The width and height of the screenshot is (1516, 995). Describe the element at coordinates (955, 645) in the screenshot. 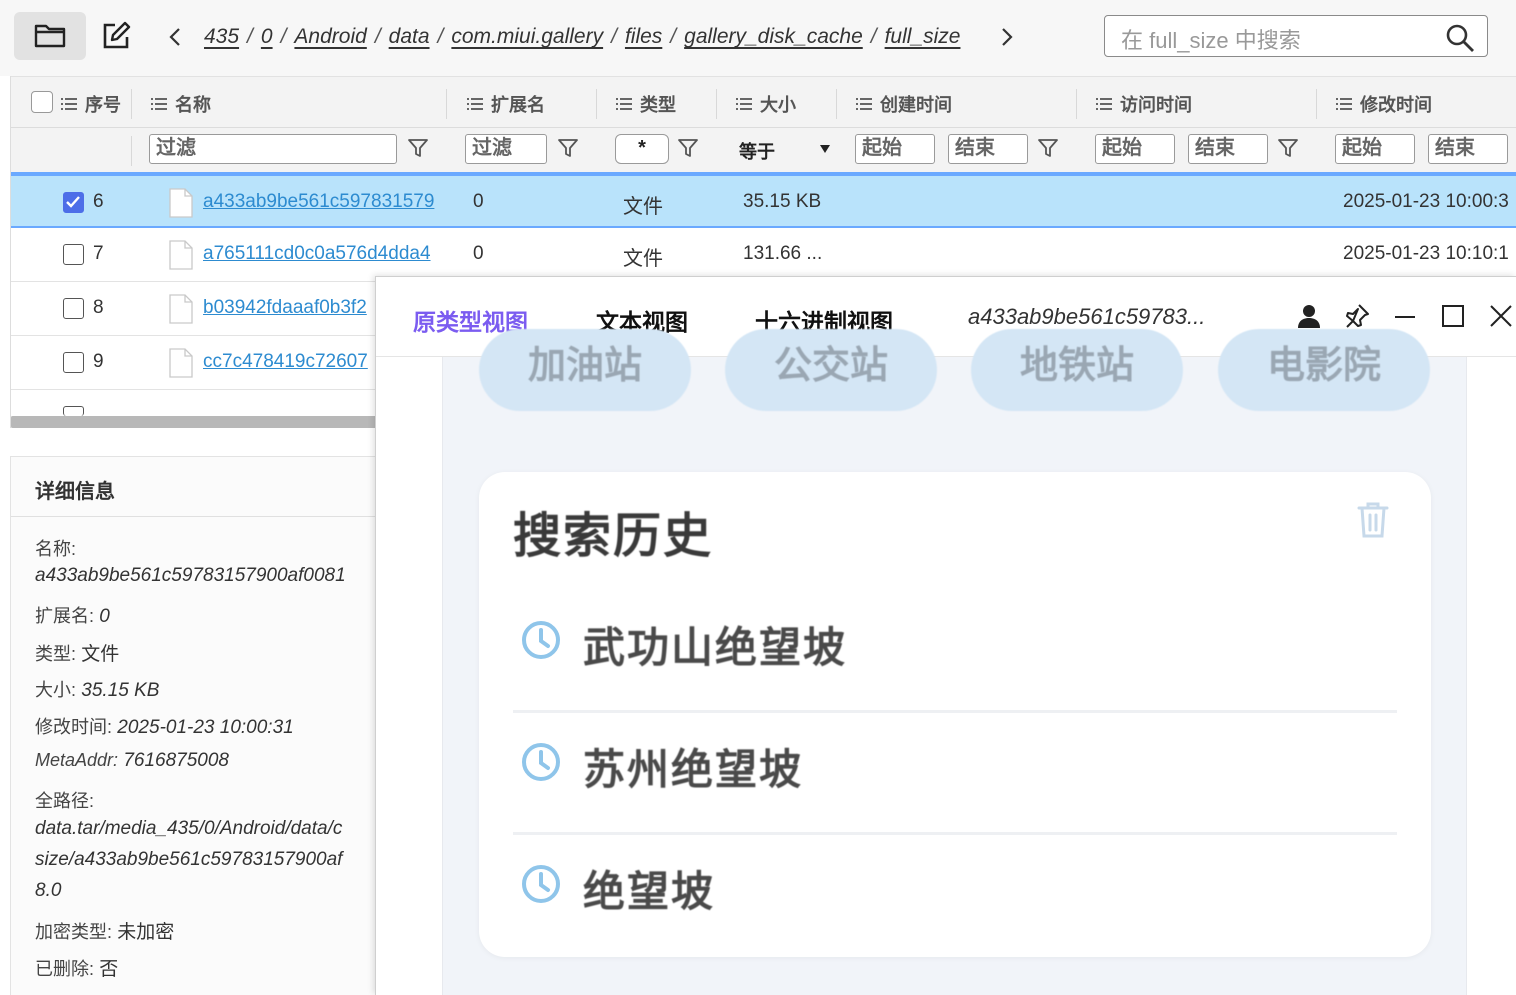

I see `history-item: 武功山绝望坡` at that location.